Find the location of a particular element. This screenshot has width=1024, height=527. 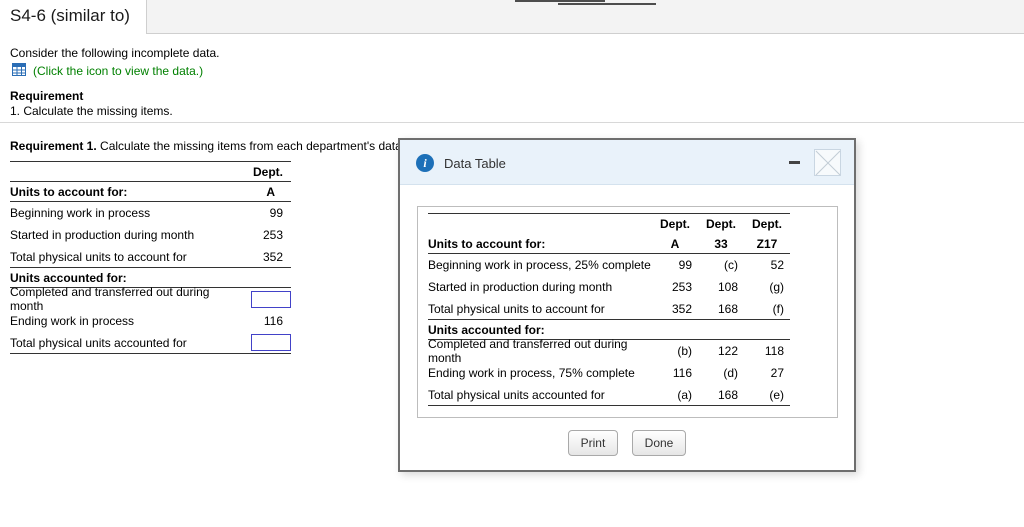

dialog-button-bar: Print Done is located at coordinates (627, 443).